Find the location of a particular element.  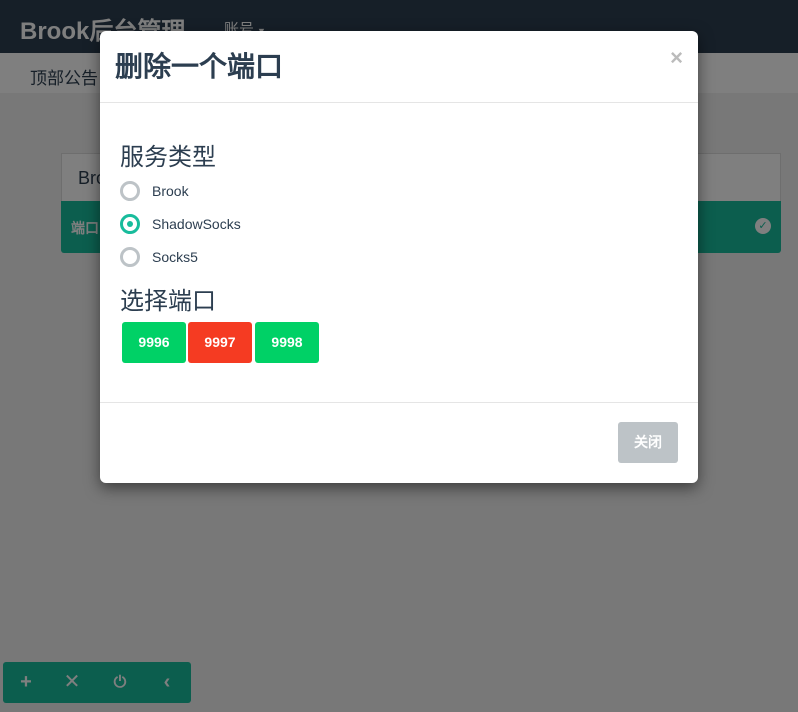

port-button-9998: 9998 is located at coordinates (287, 342).